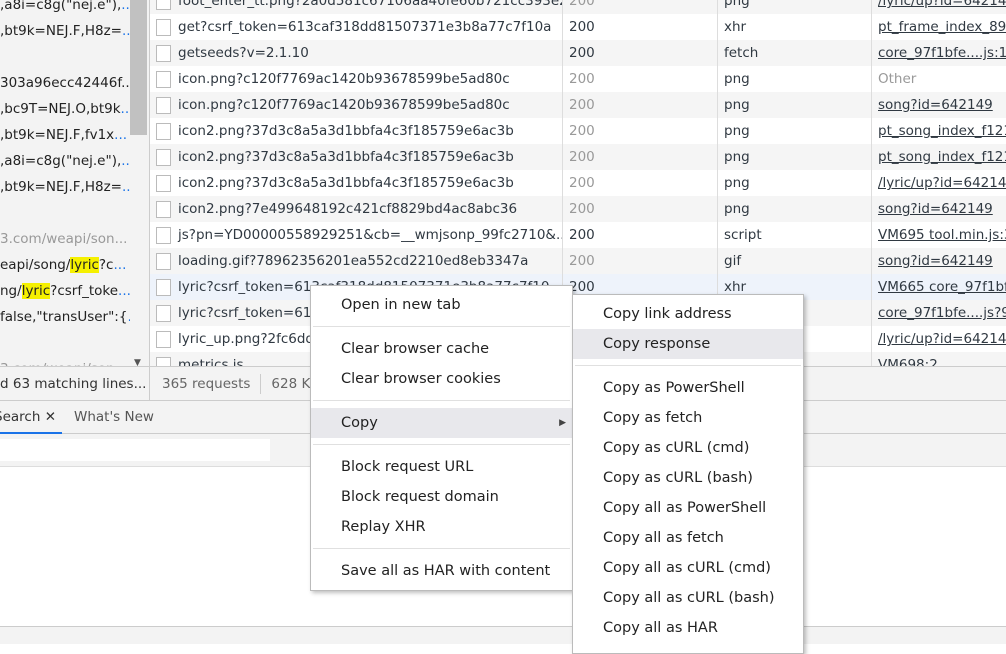 The image size is (1006, 654). I want to click on type-cell: fetch, so click(795, 53).